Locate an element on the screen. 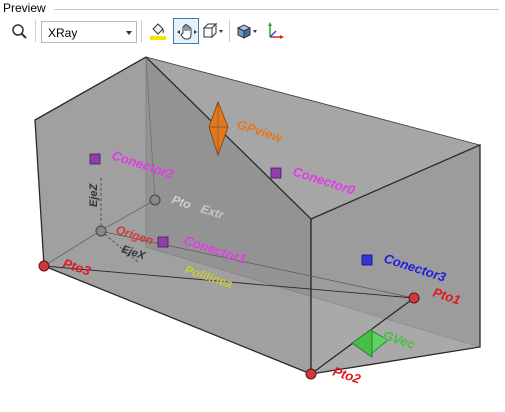 The width and height of the screenshot is (505, 412). view-cube-button is located at coordinates (212, 31).